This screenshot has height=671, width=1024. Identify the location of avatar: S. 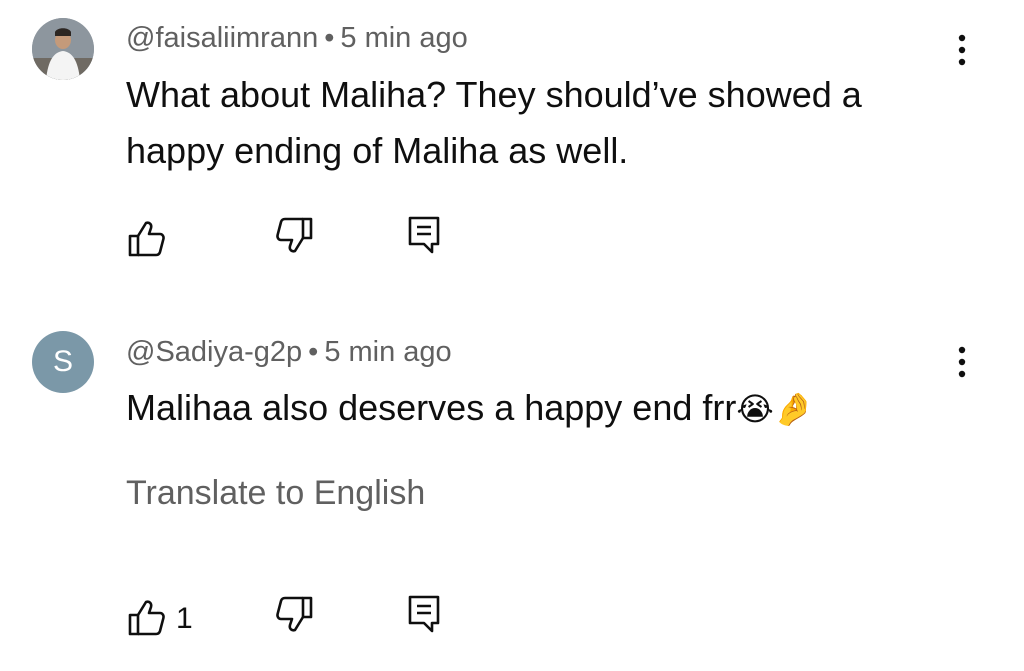
(63, 362).